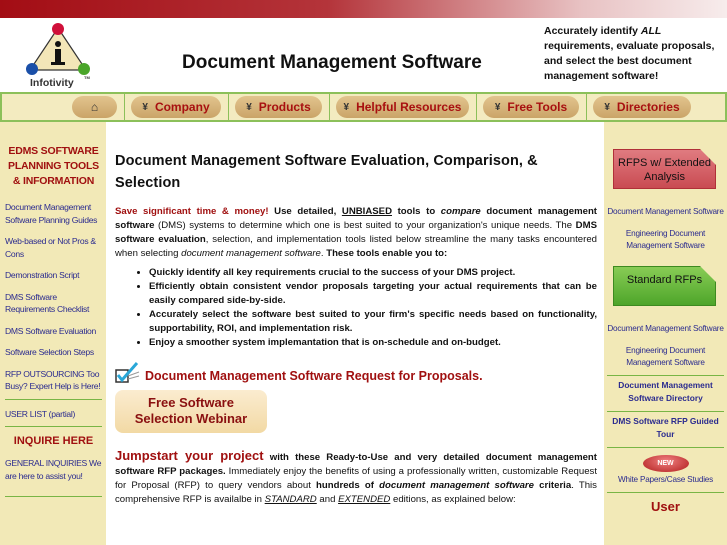 The width and height of the screenshot is (727, 545). What do you see at coordinates (363, 9) in the screenshot?
I see `top-banner` at bounding box center [363, 9].